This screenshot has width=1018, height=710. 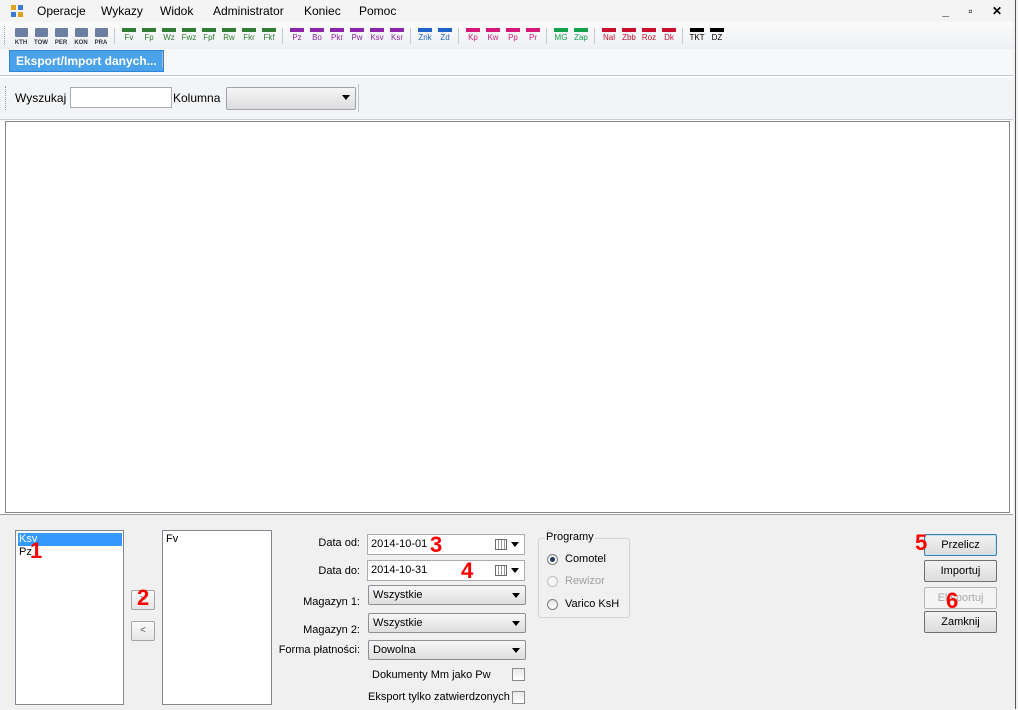 I want to click on app-icon, so click(x=17, y=11).